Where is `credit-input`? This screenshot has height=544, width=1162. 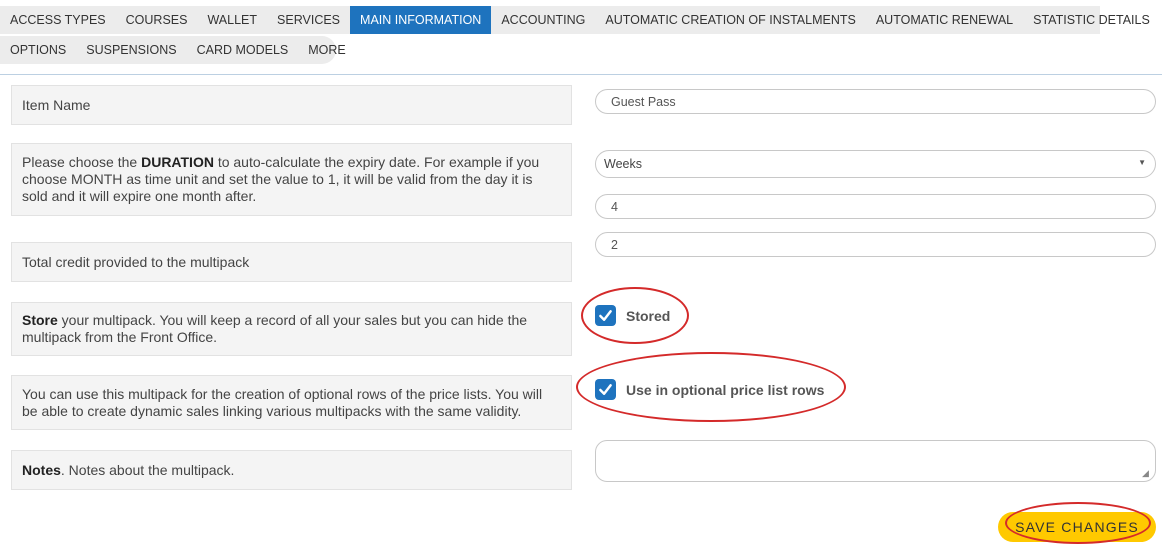
credit-input is located at coordinates (875, 244).